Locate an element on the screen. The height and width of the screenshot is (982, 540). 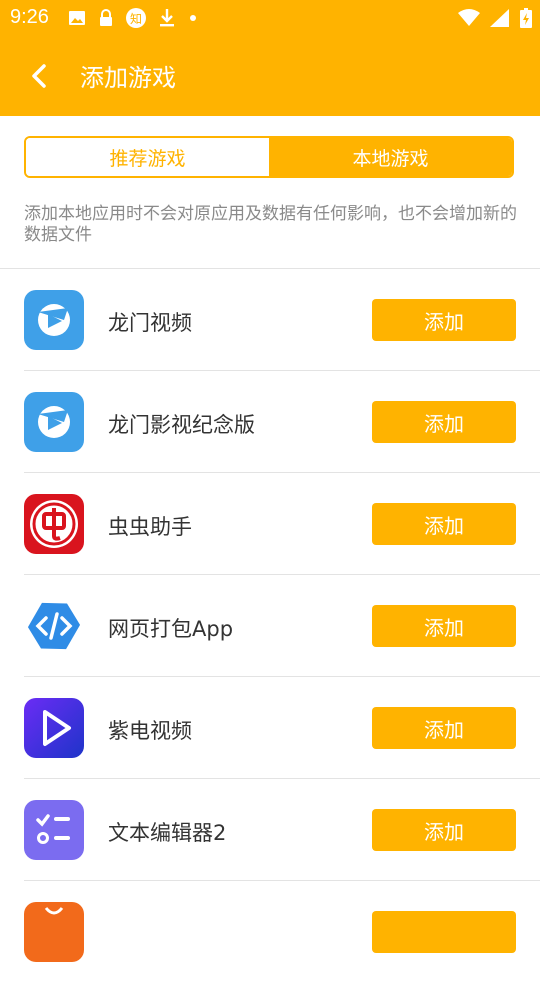
back-button is located at coordinates (40, 76).